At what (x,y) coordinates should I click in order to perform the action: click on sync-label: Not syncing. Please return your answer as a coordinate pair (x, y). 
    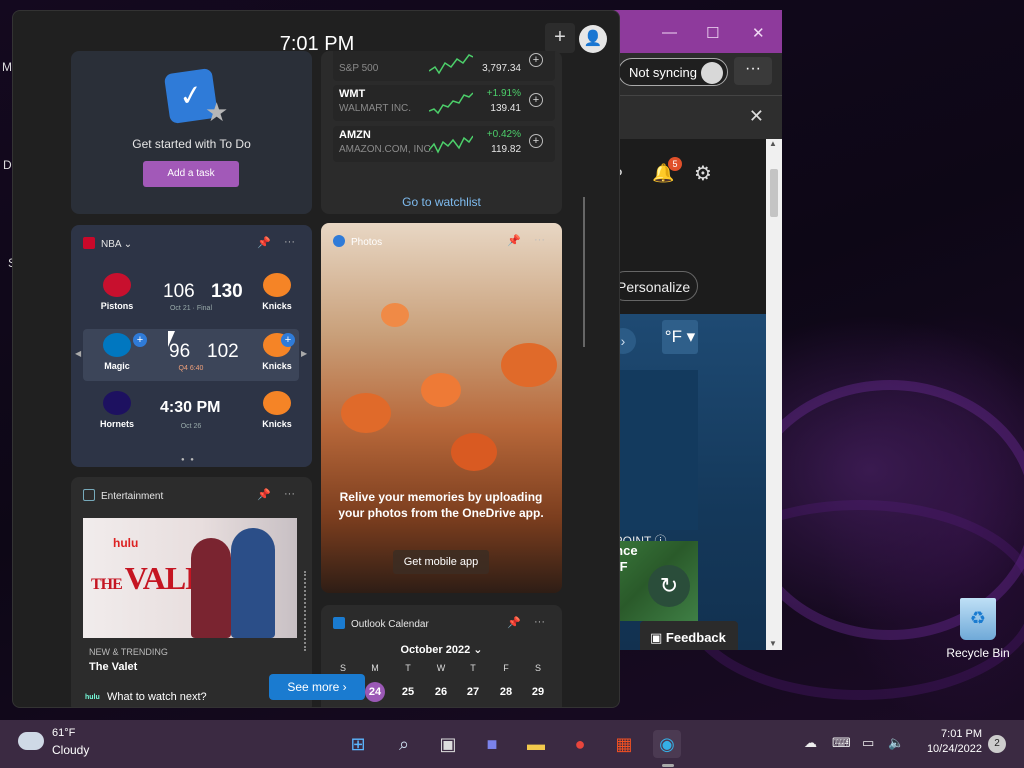
    Looking at the image, I should click on (663, 72).